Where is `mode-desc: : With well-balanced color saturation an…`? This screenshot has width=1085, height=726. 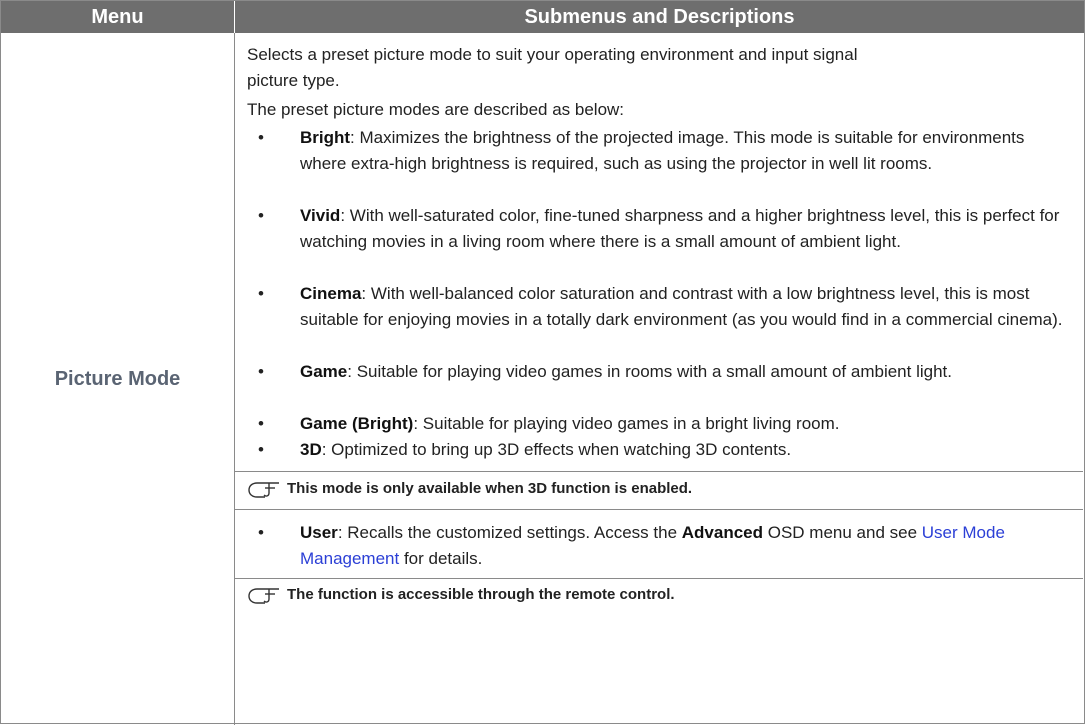 mode-desc: : With well-balanced color saturation an… is located at coordinates (681, 306).